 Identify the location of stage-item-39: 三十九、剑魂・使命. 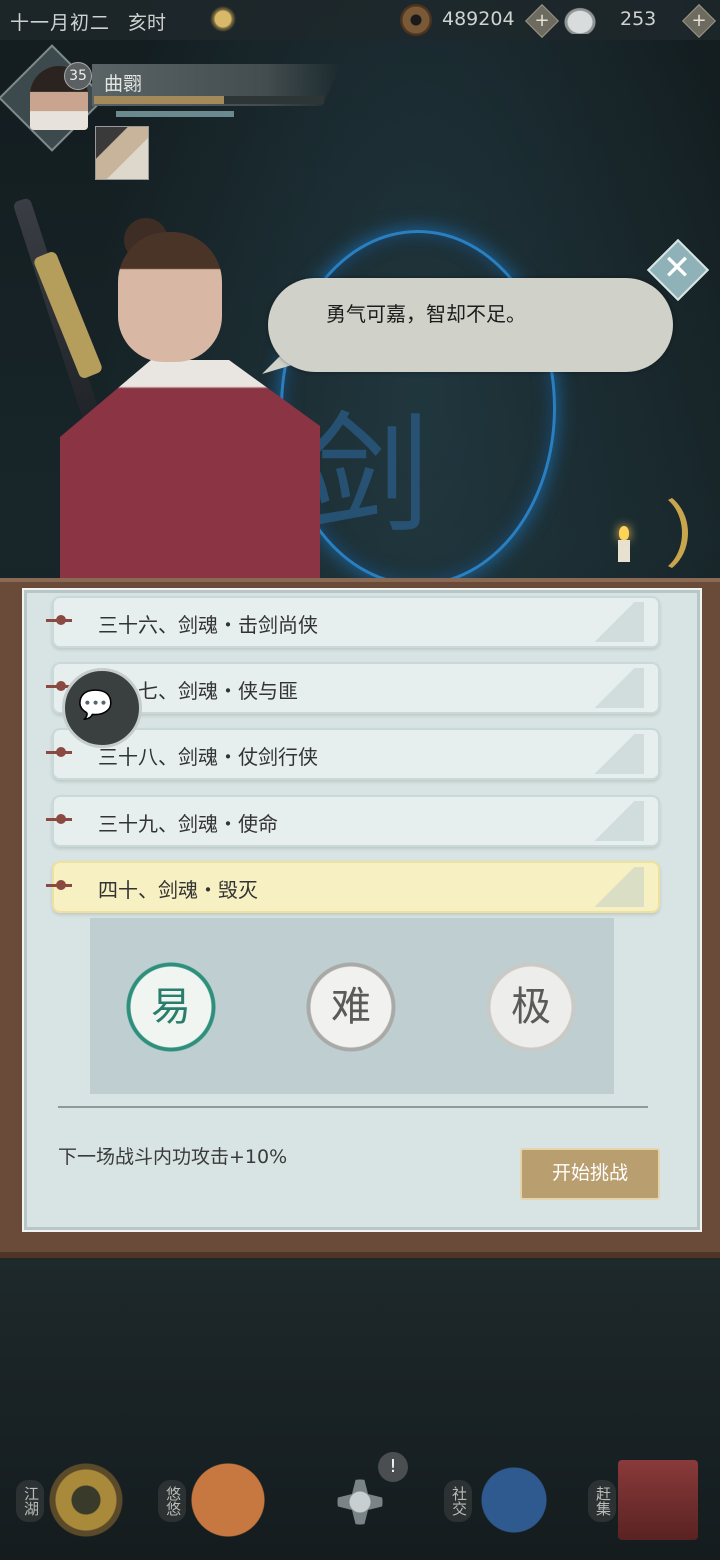
(353, 821).